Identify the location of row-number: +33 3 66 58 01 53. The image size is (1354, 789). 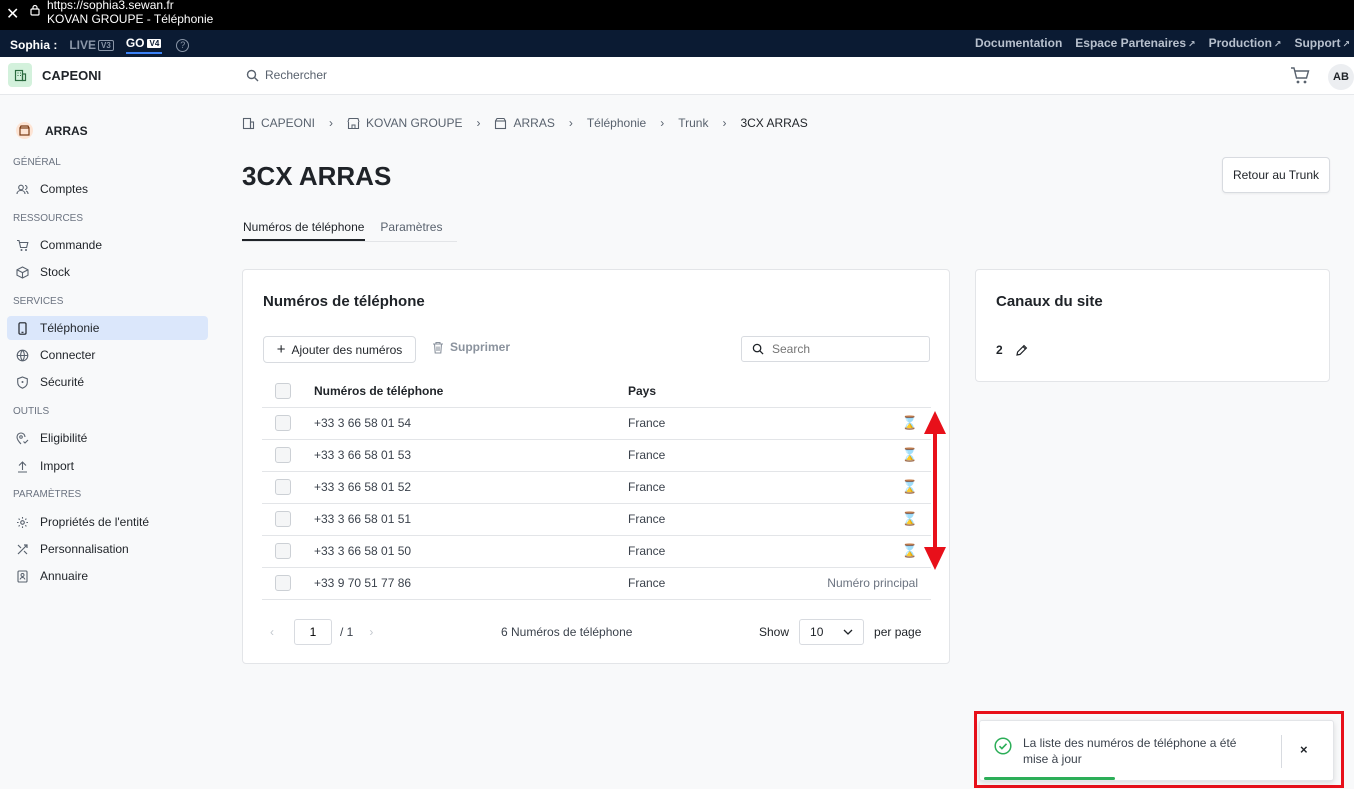
(471, 455).